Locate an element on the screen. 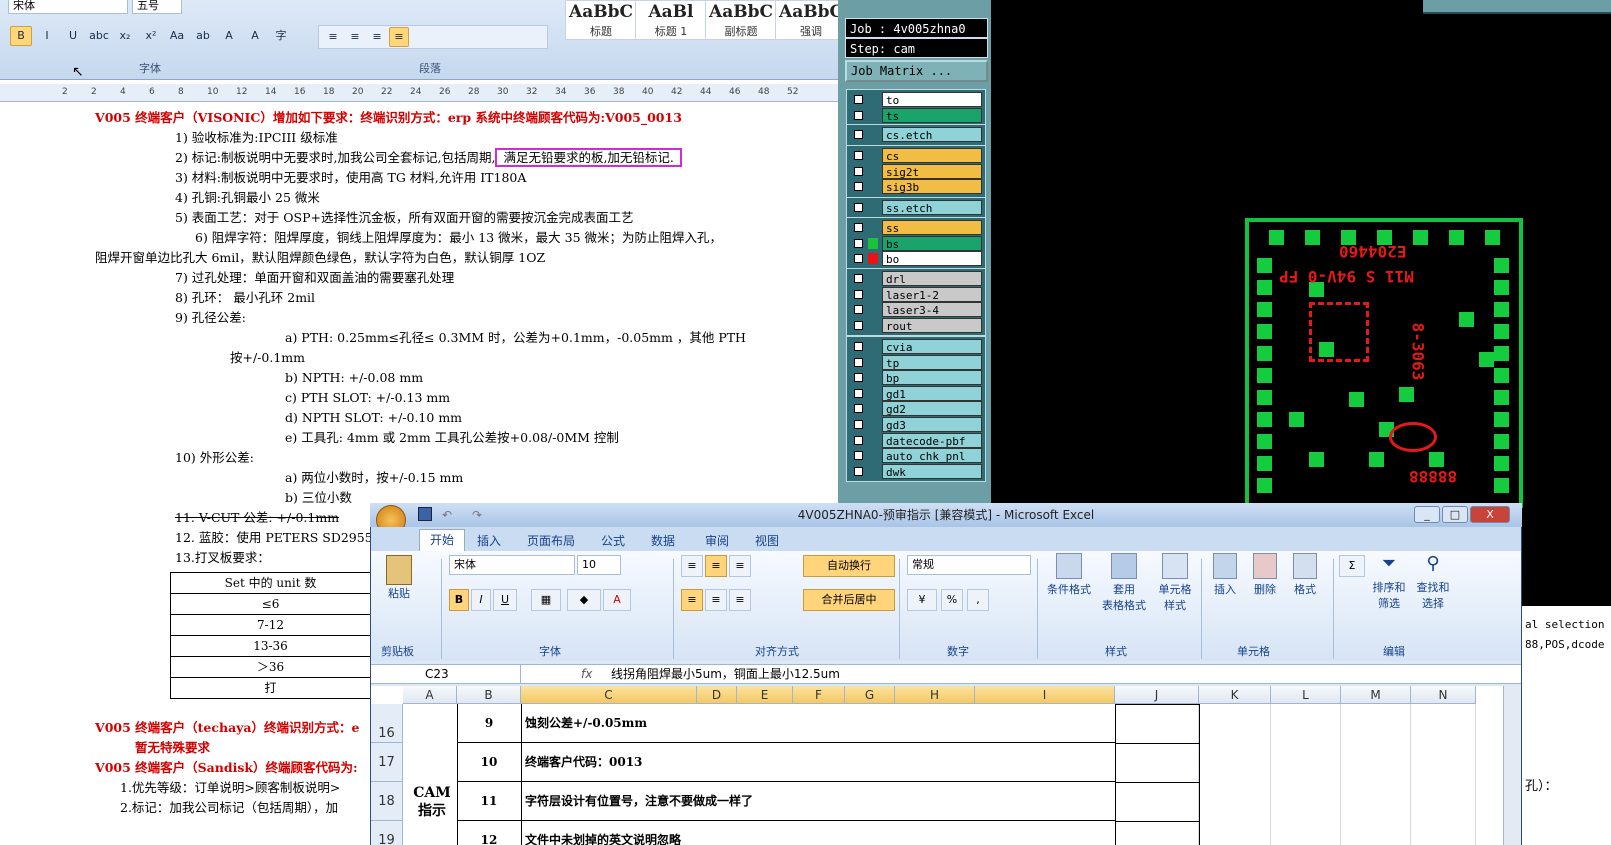 This screenshot has height=845, width=1611. layer-name: auto_chk_pnl is located at coordinates (932, 456).